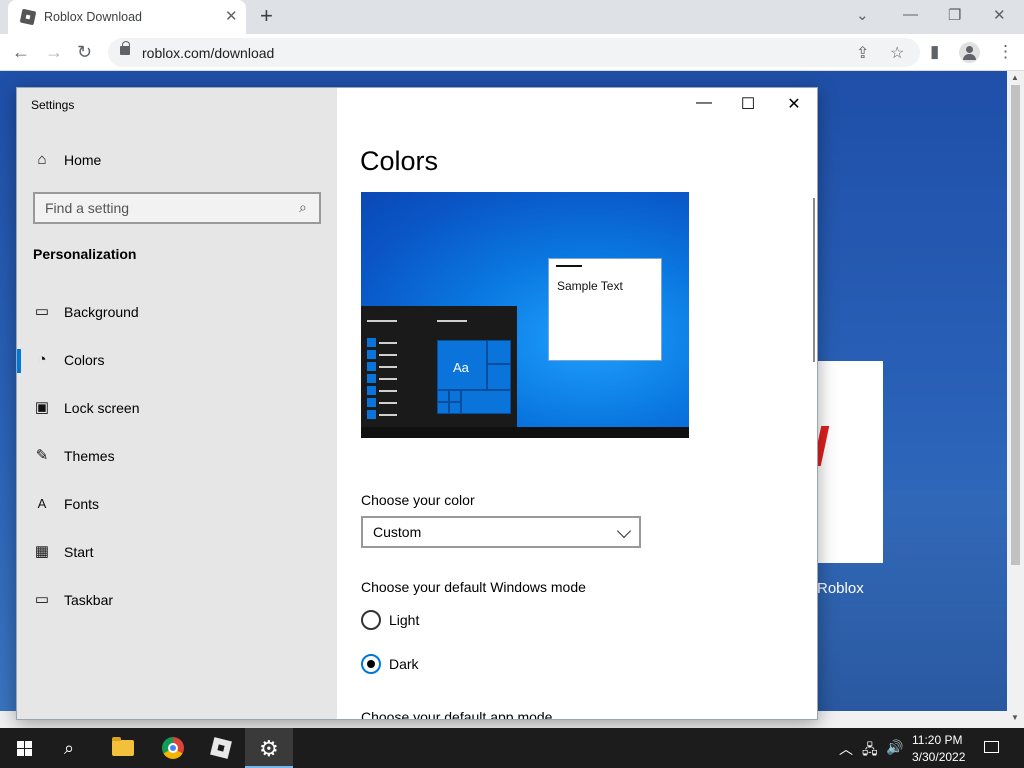 The image size is (1024, 768). What do you see at coordinates (371, 664) in the screenshot?
I see `radio-dark-circle` at bounding box center [371, 664].